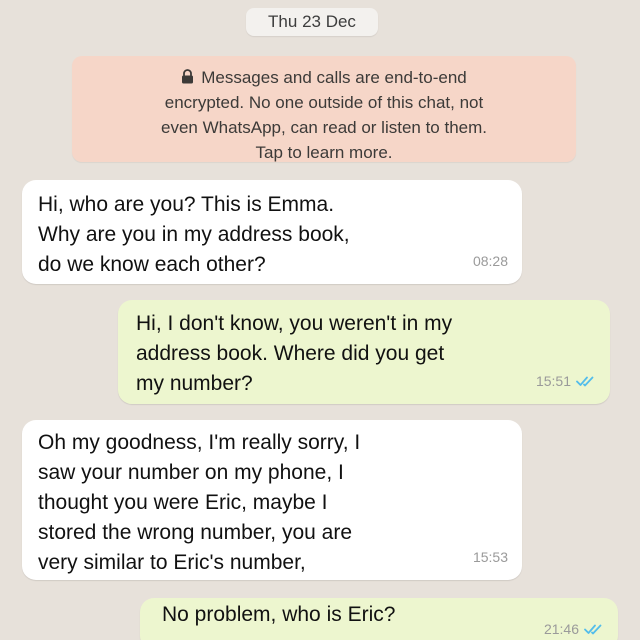 This screenshot has width=640, height=640. What do you see at coordinates (553, 381) in the screenshot?
I see `message-timestamp: 15:51` at bounding box center [553, 381].